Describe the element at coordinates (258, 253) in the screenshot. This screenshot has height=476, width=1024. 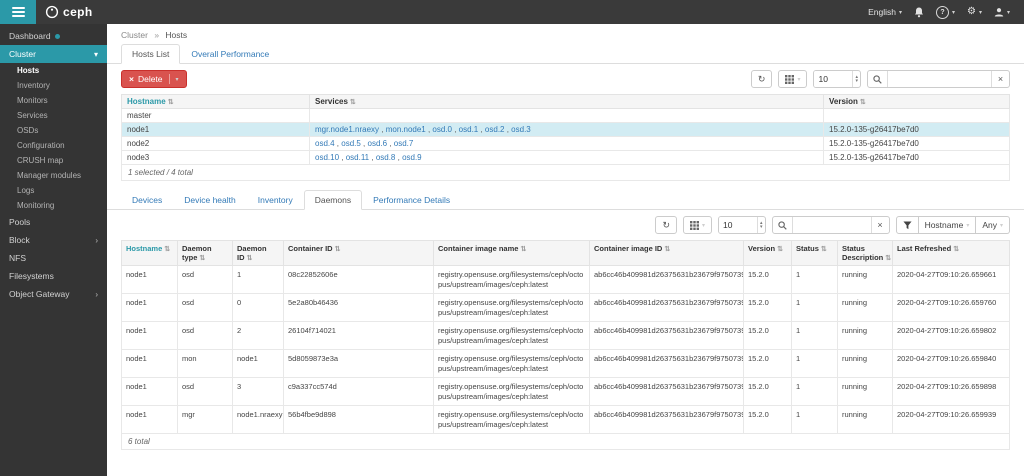
I see `daemons-header-daemon-id: Daemon ID ⇅` at that location.